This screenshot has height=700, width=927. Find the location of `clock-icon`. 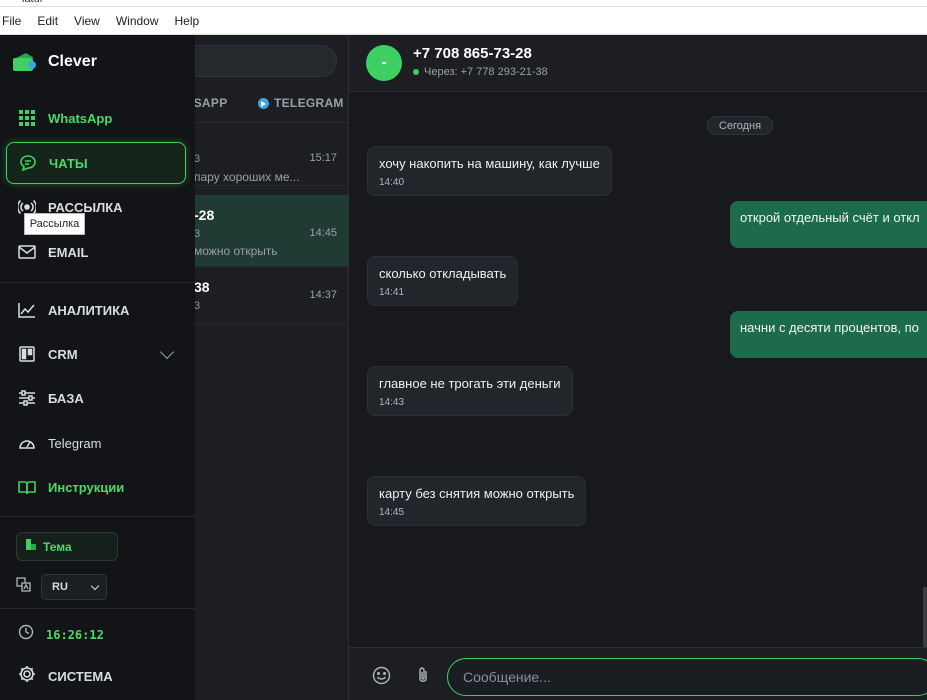

clock-icon is located at coordinates (26, 634).